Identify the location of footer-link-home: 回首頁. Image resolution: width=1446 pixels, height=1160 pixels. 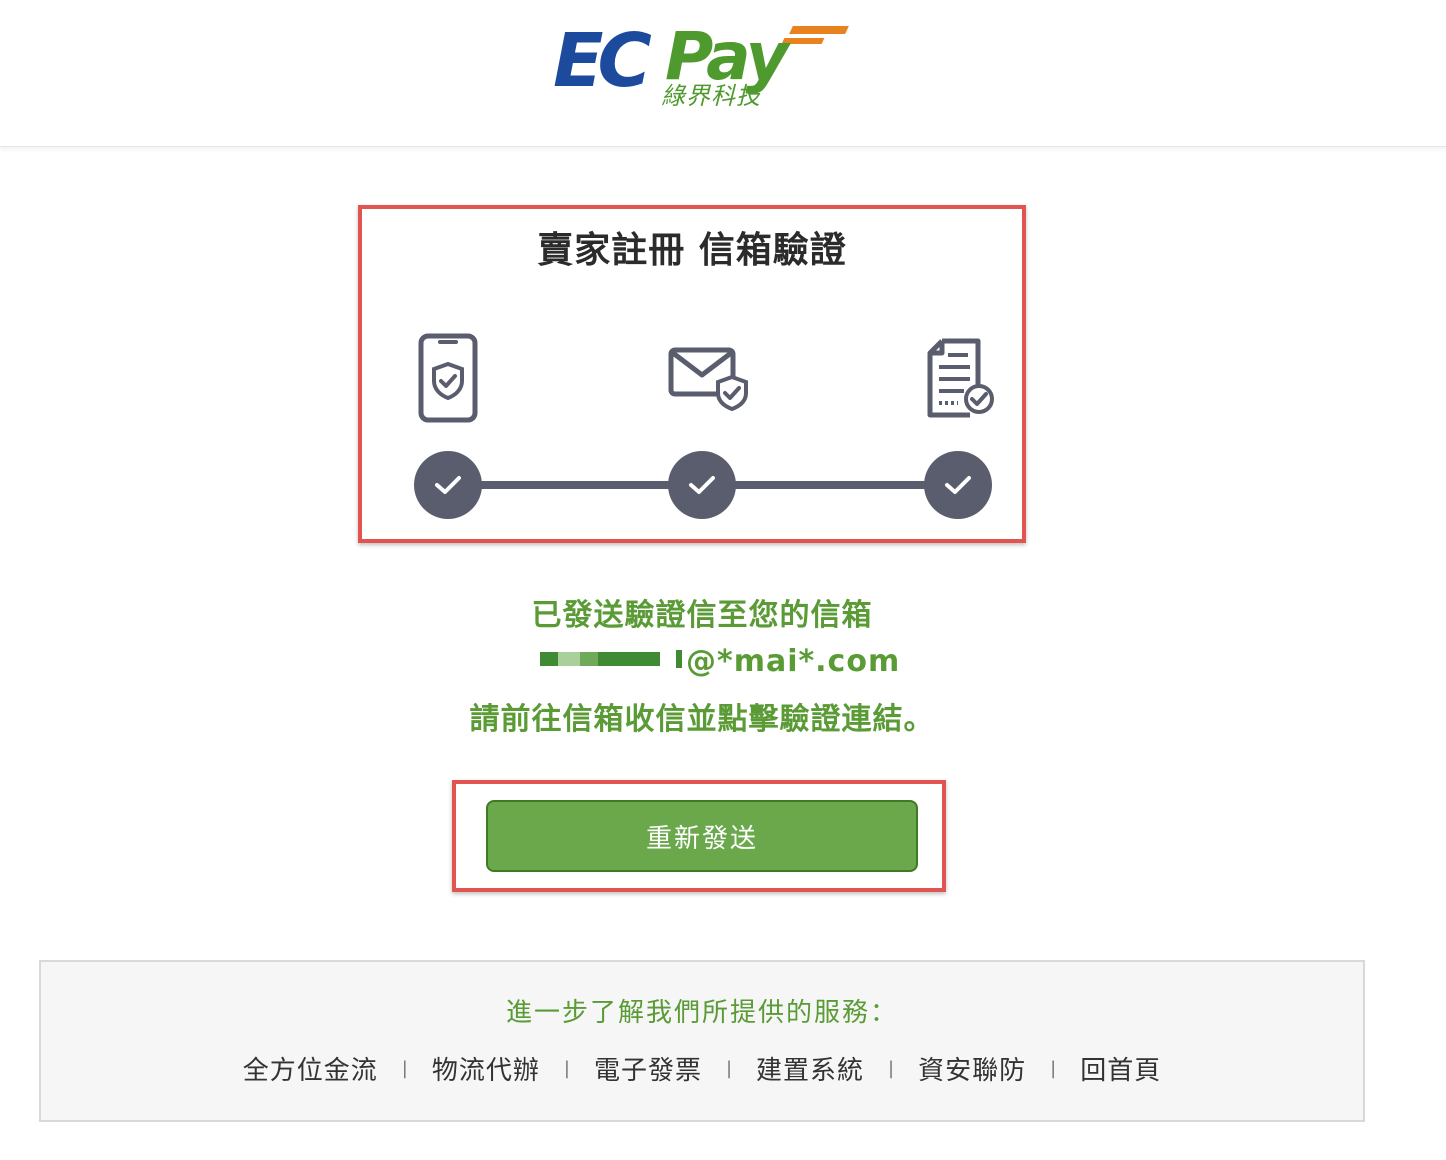
(1120, 1068).